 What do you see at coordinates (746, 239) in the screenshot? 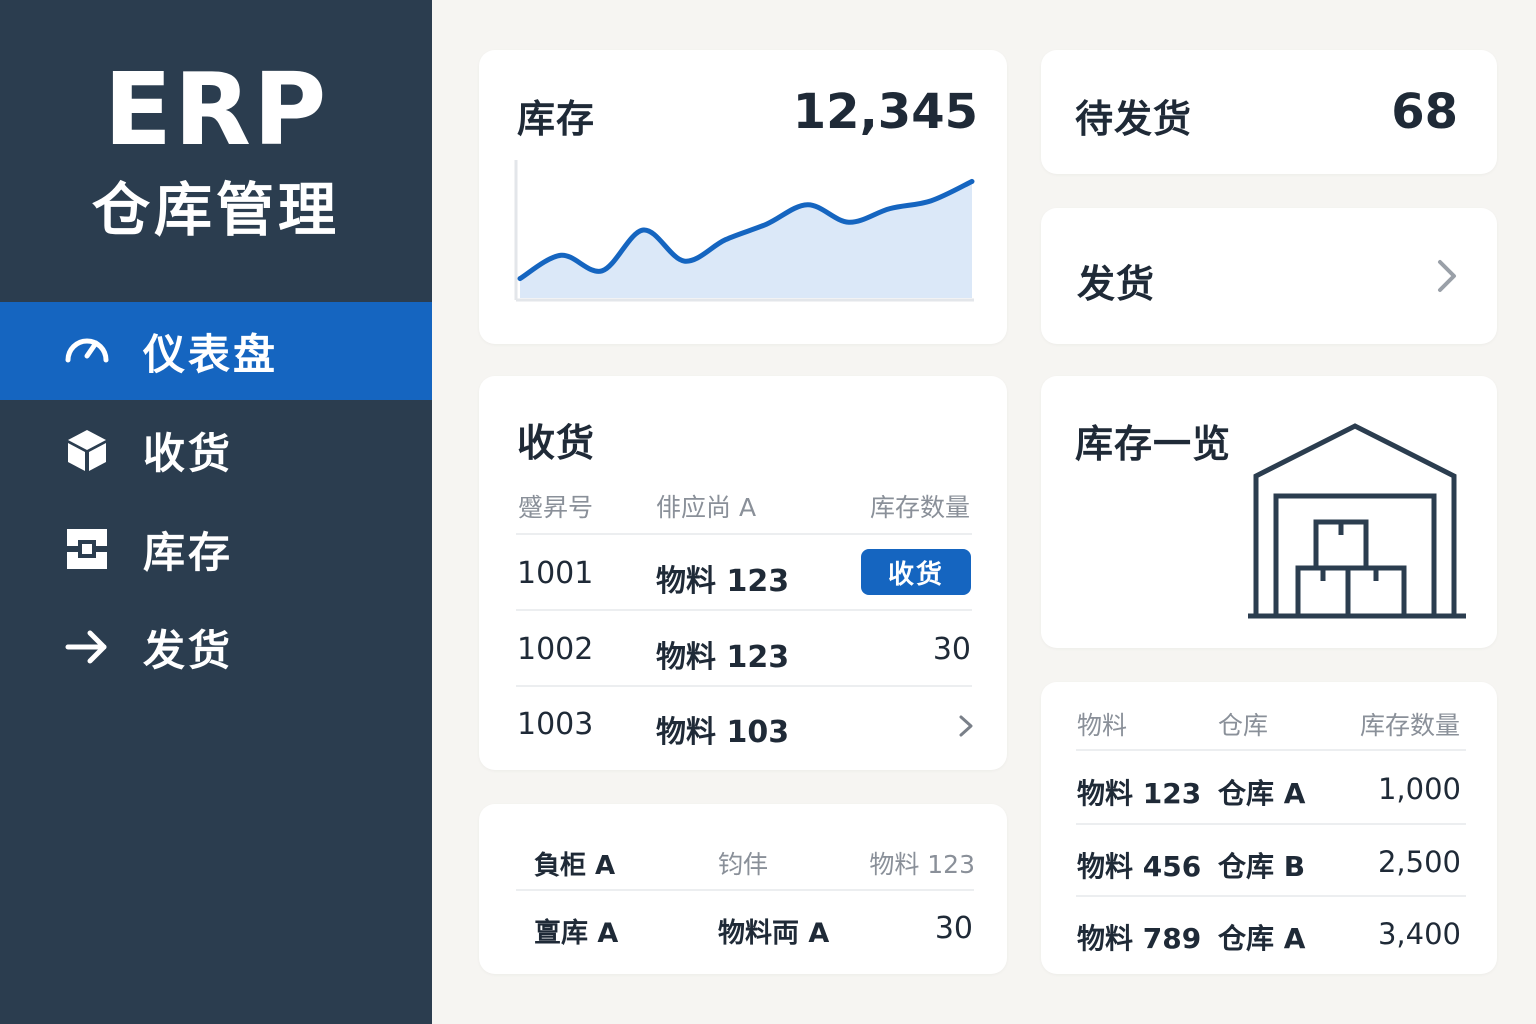
I see `inventory-chart-area` at bounding box center [746, 239].